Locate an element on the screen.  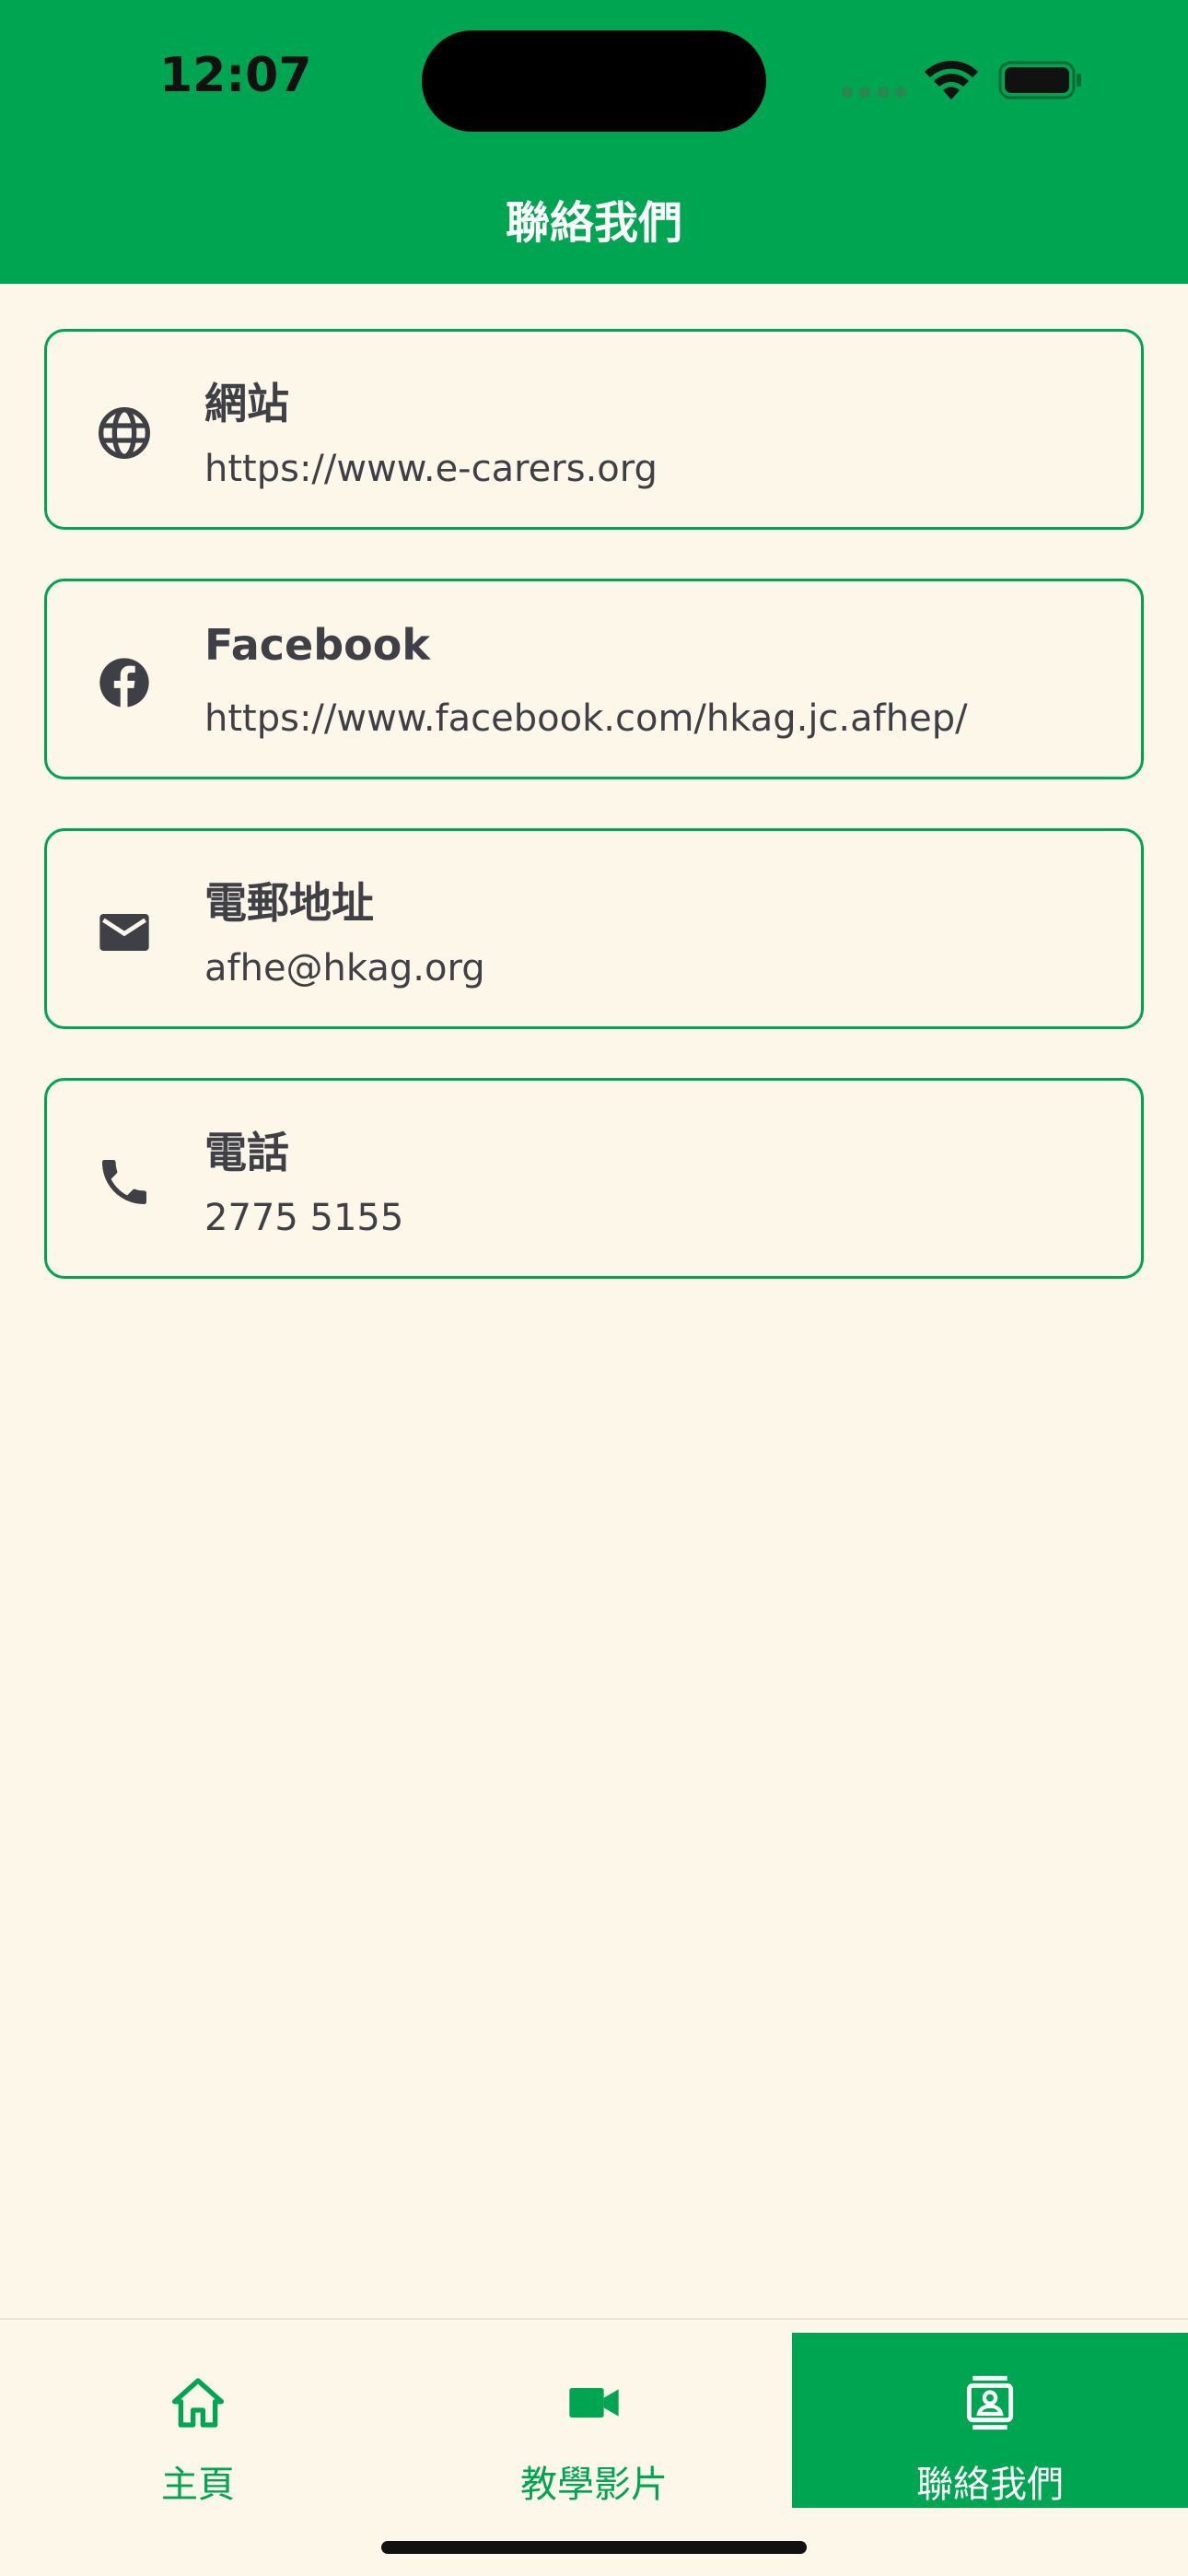
home-icon is located at coordinates (198, 2402).